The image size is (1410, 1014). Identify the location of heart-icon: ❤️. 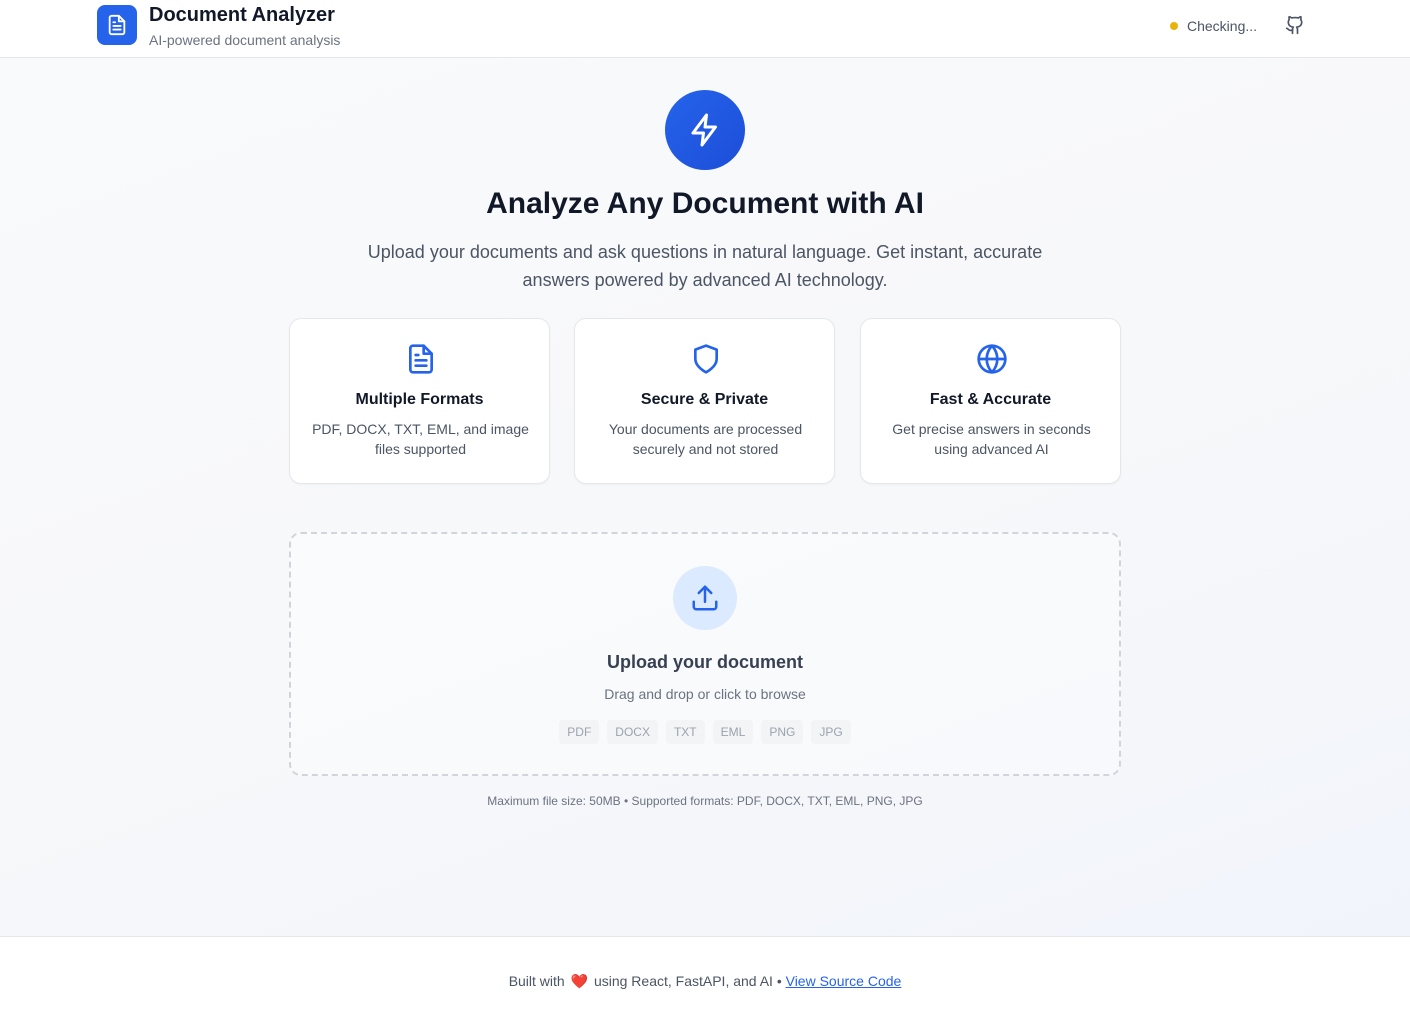
(579, 981).